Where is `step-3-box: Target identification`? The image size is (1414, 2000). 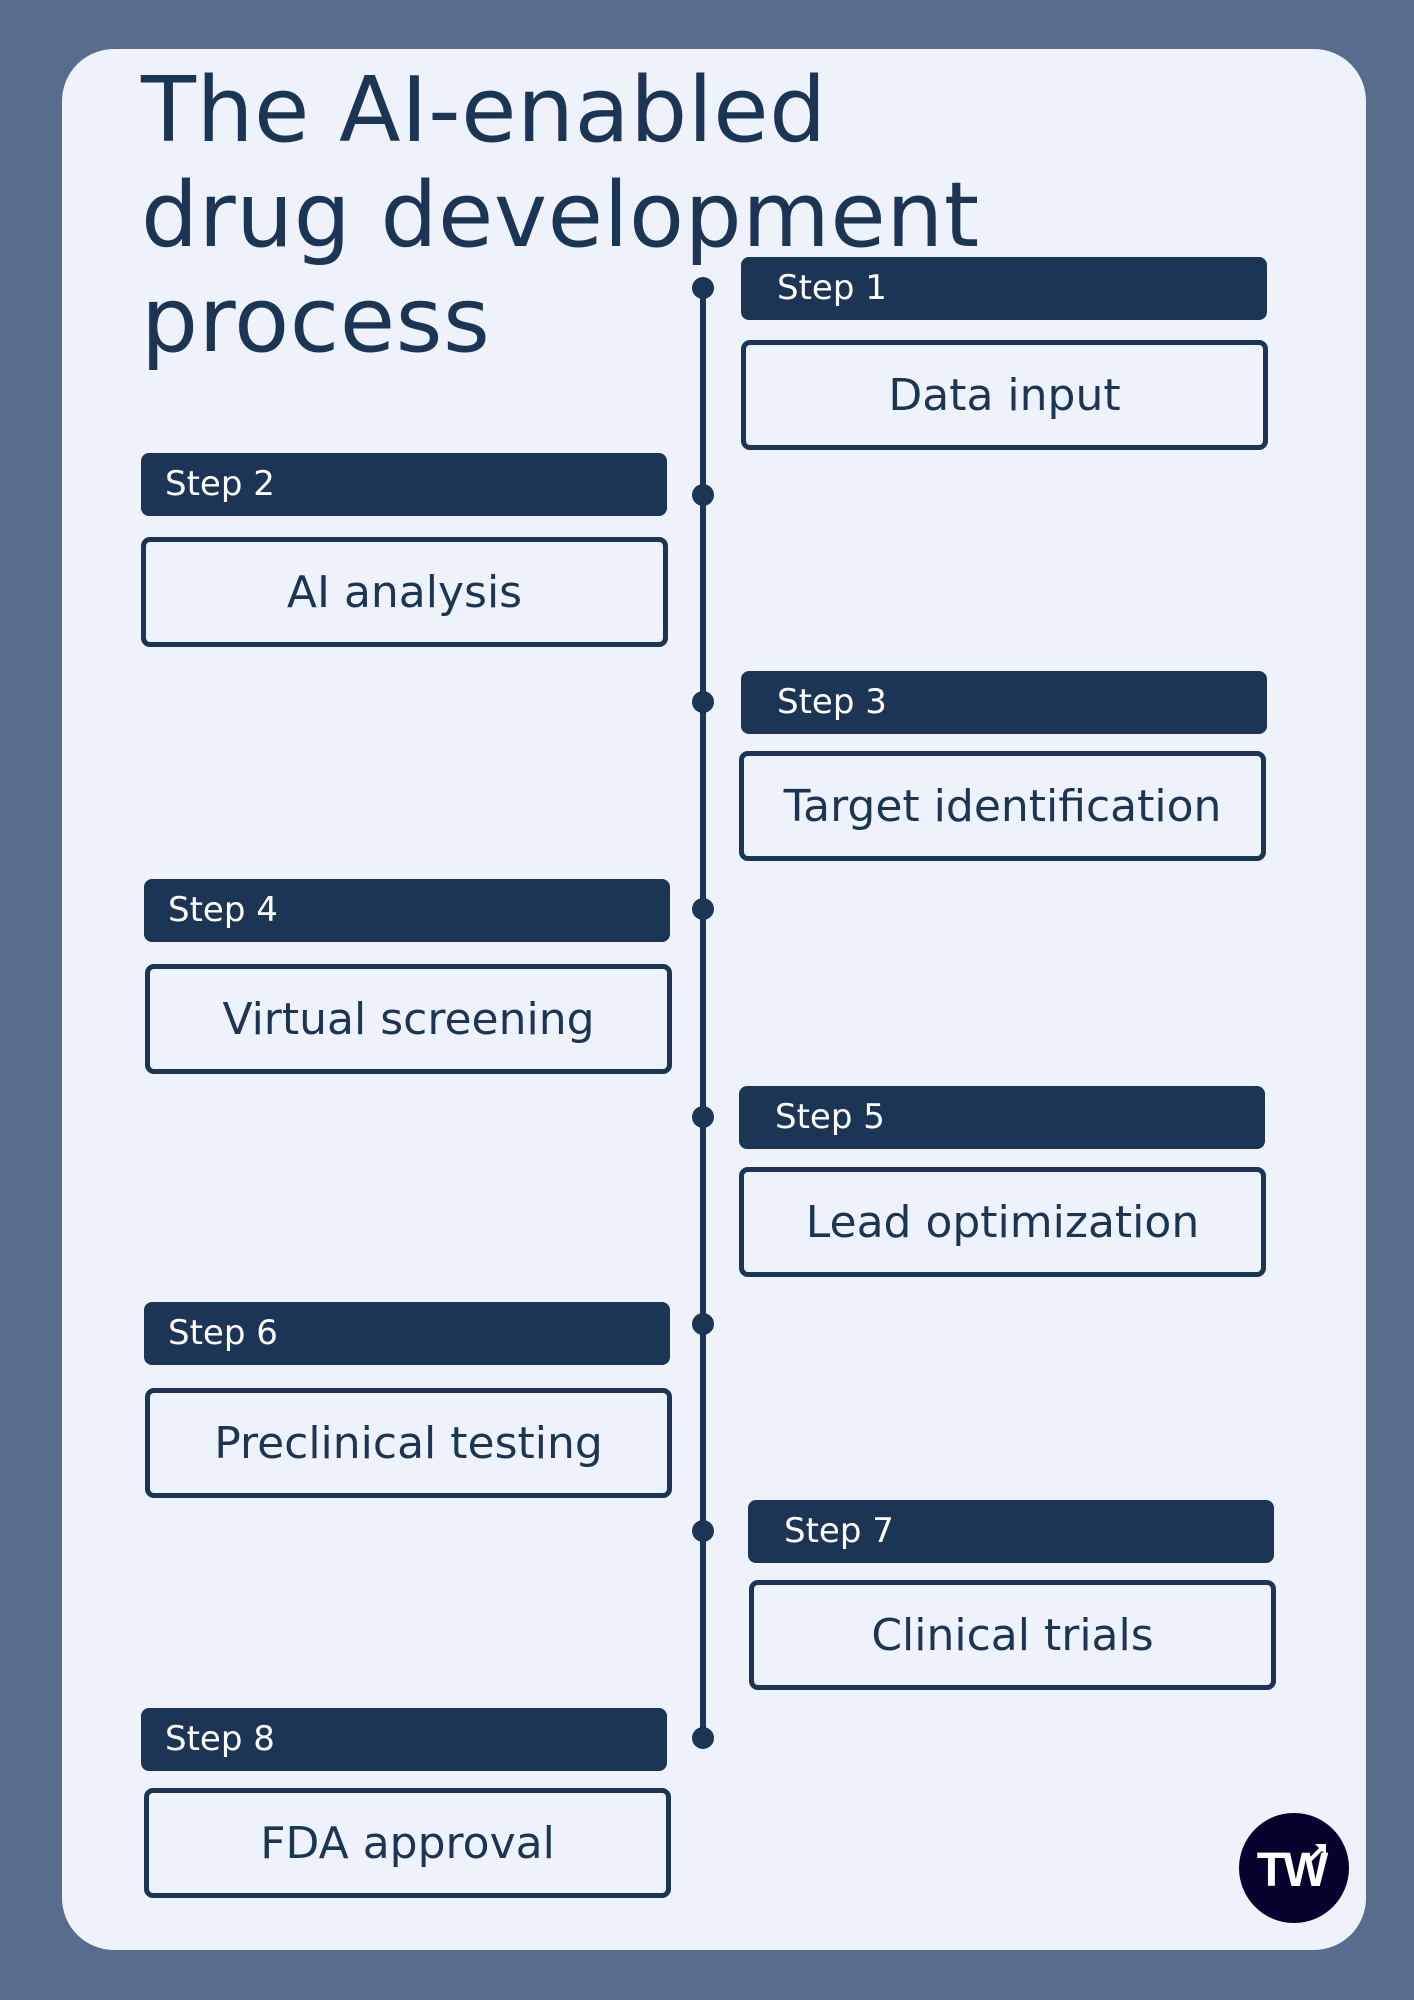
step-3-box: Target identification is located at coordinates (1002, 806).